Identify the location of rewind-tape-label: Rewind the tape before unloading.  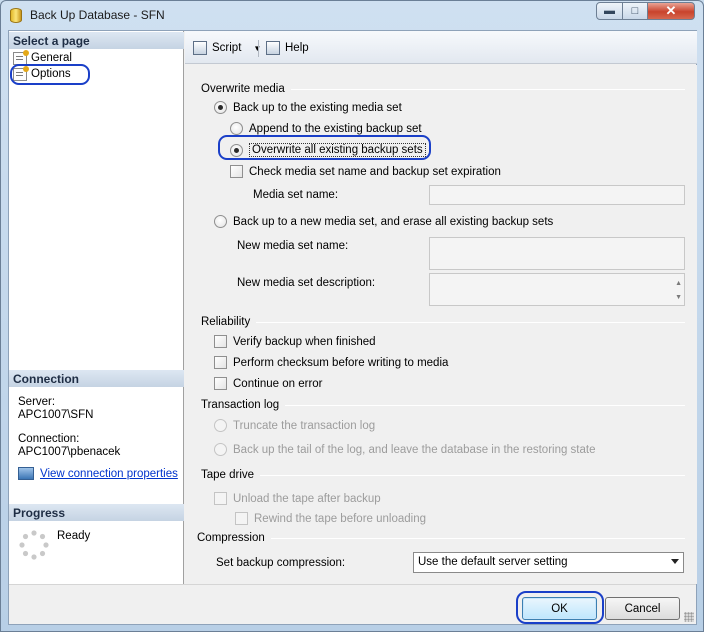
(340, 518).